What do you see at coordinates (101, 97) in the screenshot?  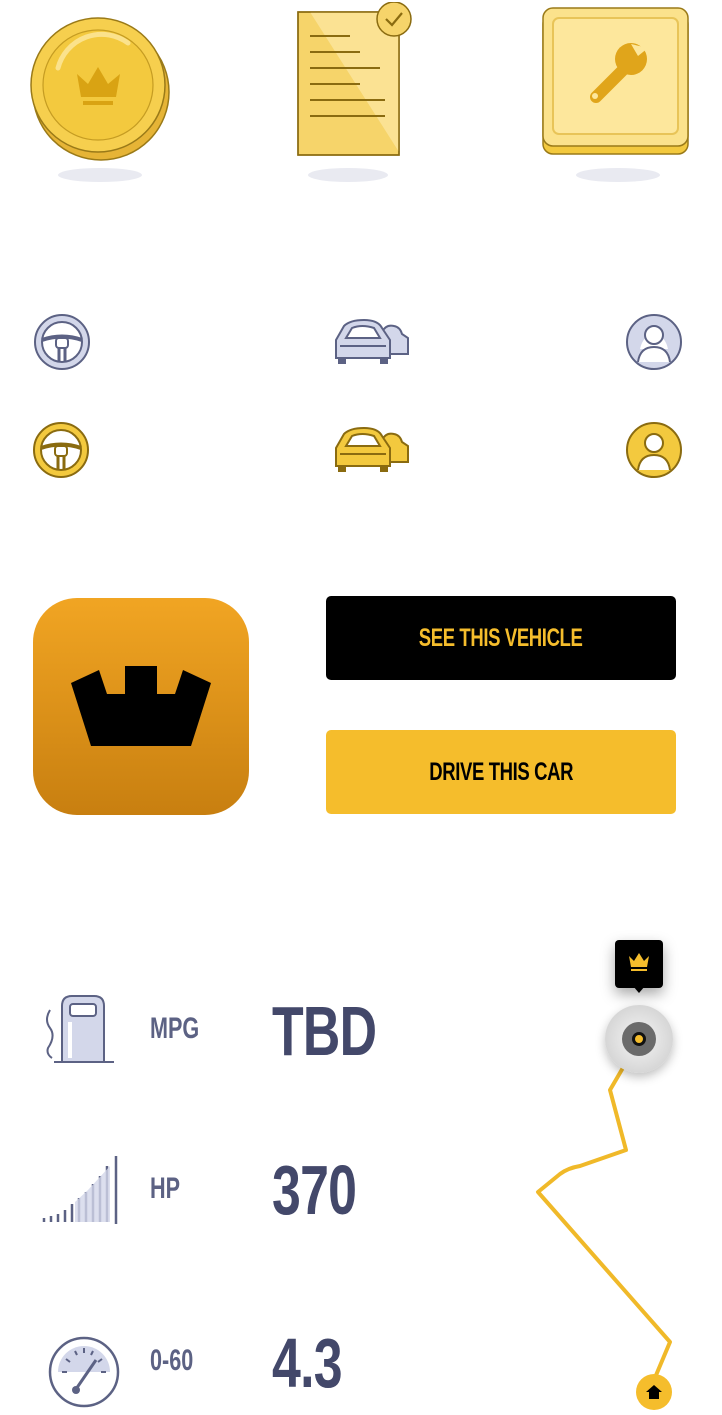 I see `coin-crown-icon` at bounding box center [101, 97].